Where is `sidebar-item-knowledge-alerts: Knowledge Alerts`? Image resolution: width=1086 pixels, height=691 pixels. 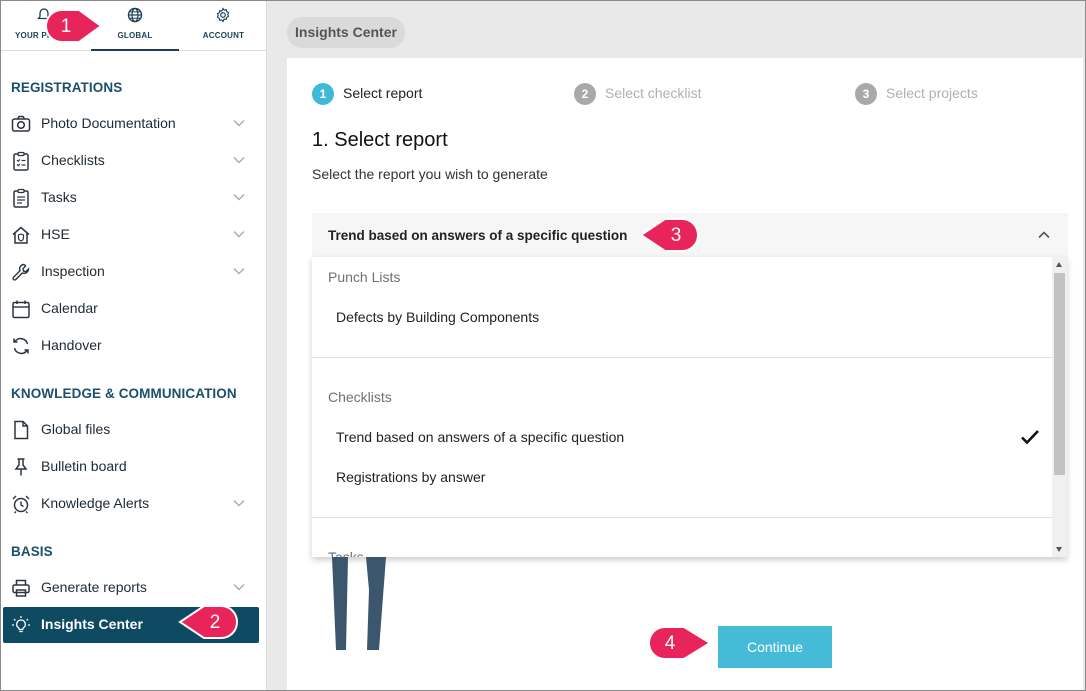
sidebar-item-knowledge-alerts: Knowledge Alerts is located at coordinates (131, 504).